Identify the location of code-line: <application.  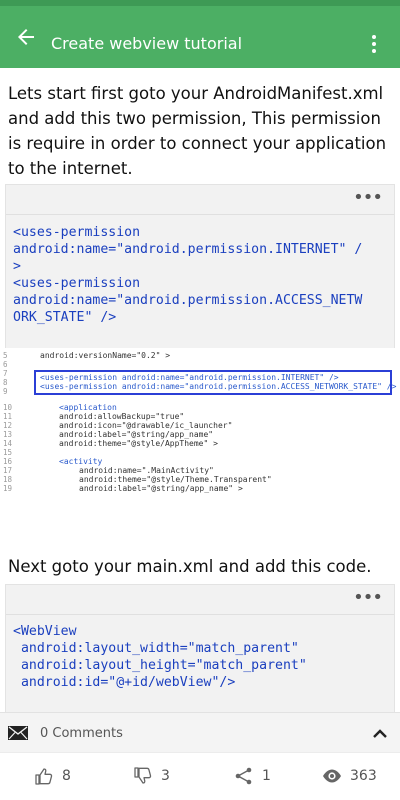
(88, 407).